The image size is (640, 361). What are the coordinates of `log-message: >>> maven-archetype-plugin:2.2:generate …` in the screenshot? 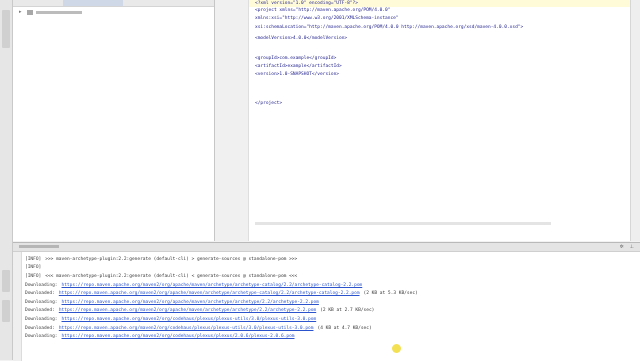 It's located at (171, 259).